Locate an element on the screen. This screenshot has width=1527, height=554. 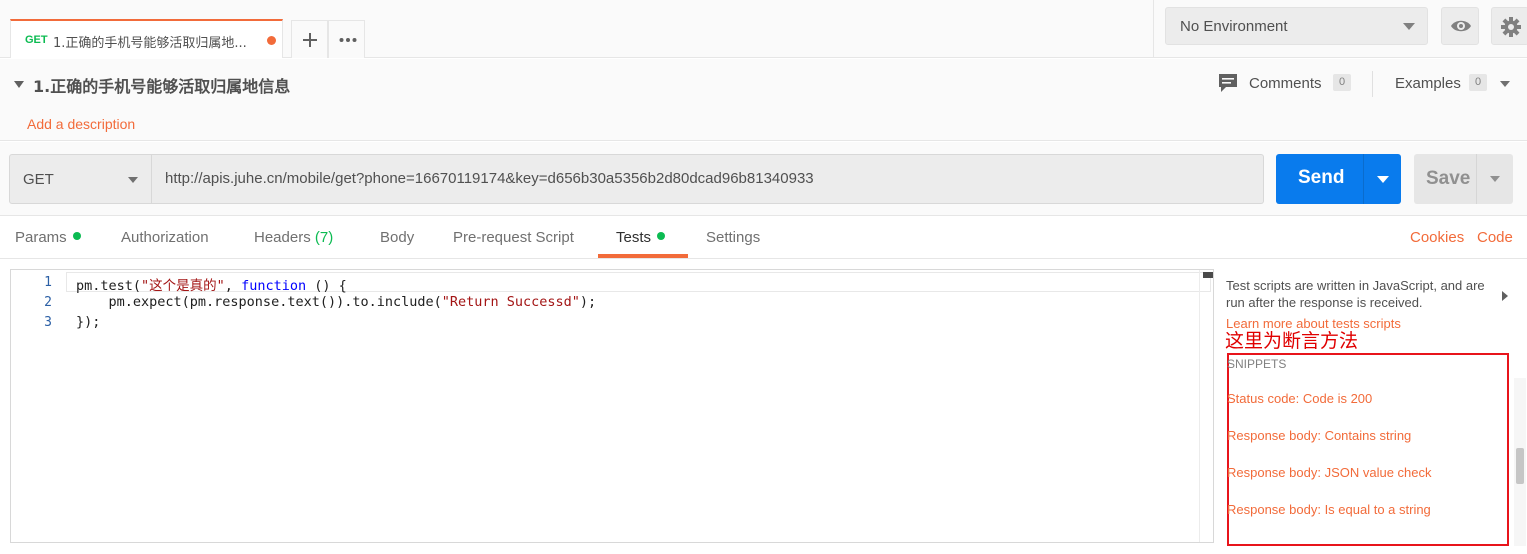
line-number: 3 is located at coordinates (48, 322).